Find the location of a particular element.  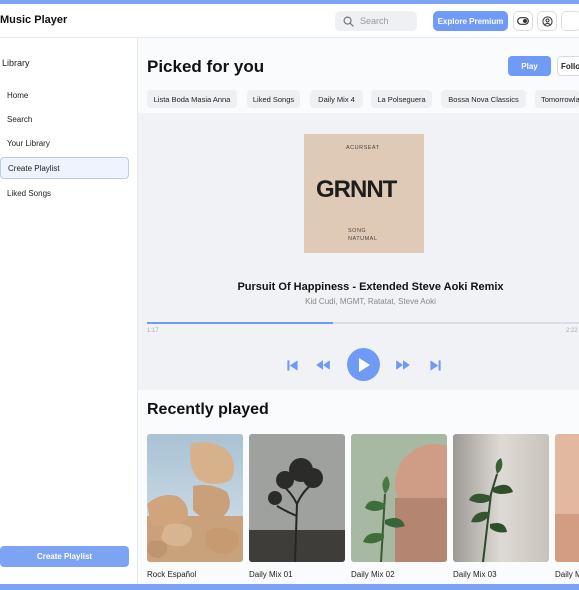

profile-button is located at coordinates (547, 21).